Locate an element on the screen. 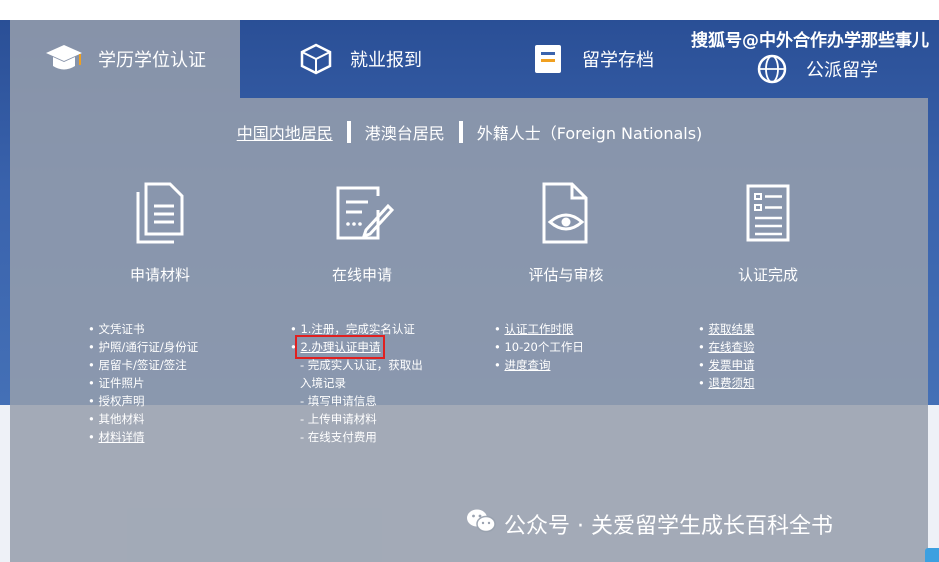  list-item: • 文凭证书 is located at coordinates (116, 329).